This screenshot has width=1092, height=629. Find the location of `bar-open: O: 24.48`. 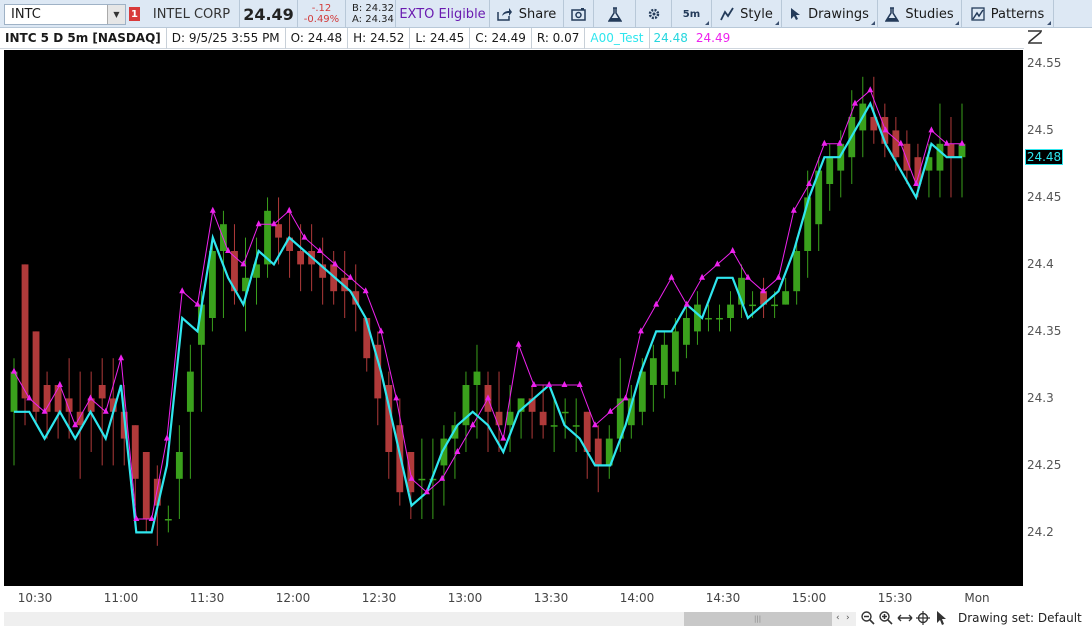

bar-open: O: 24.48 is located at coordinates (317, 38).